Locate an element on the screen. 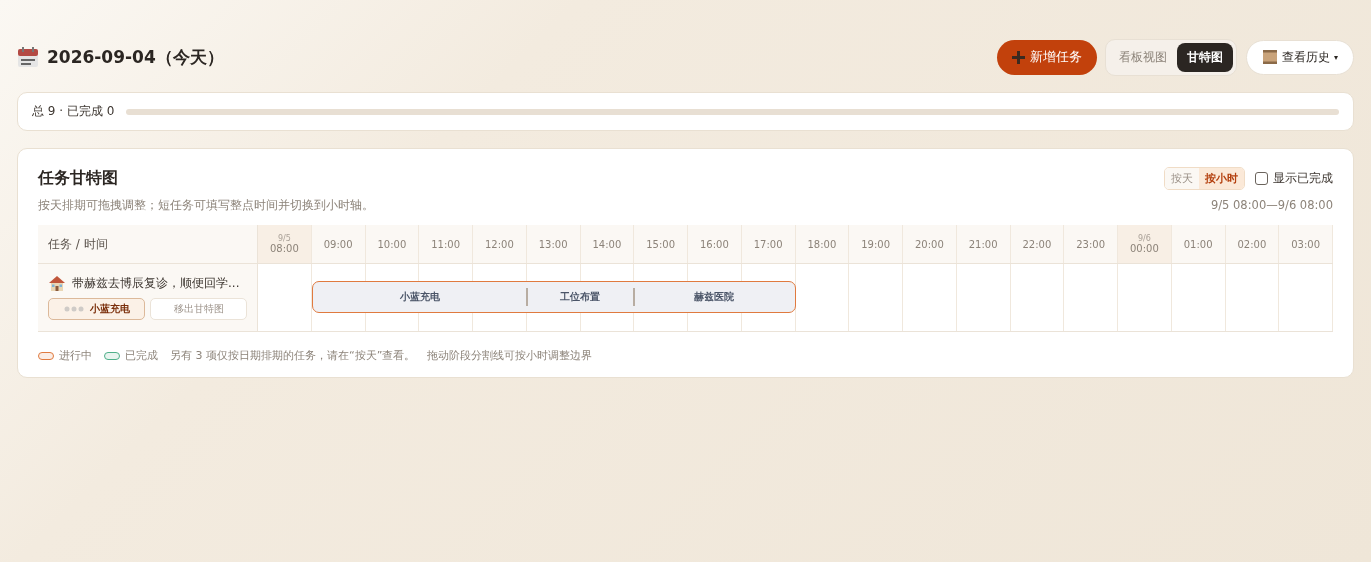 The height and width of the screenshot is (562, 1371). date-text: 2026-09-04（今天） is located at coordinates (135, 57).